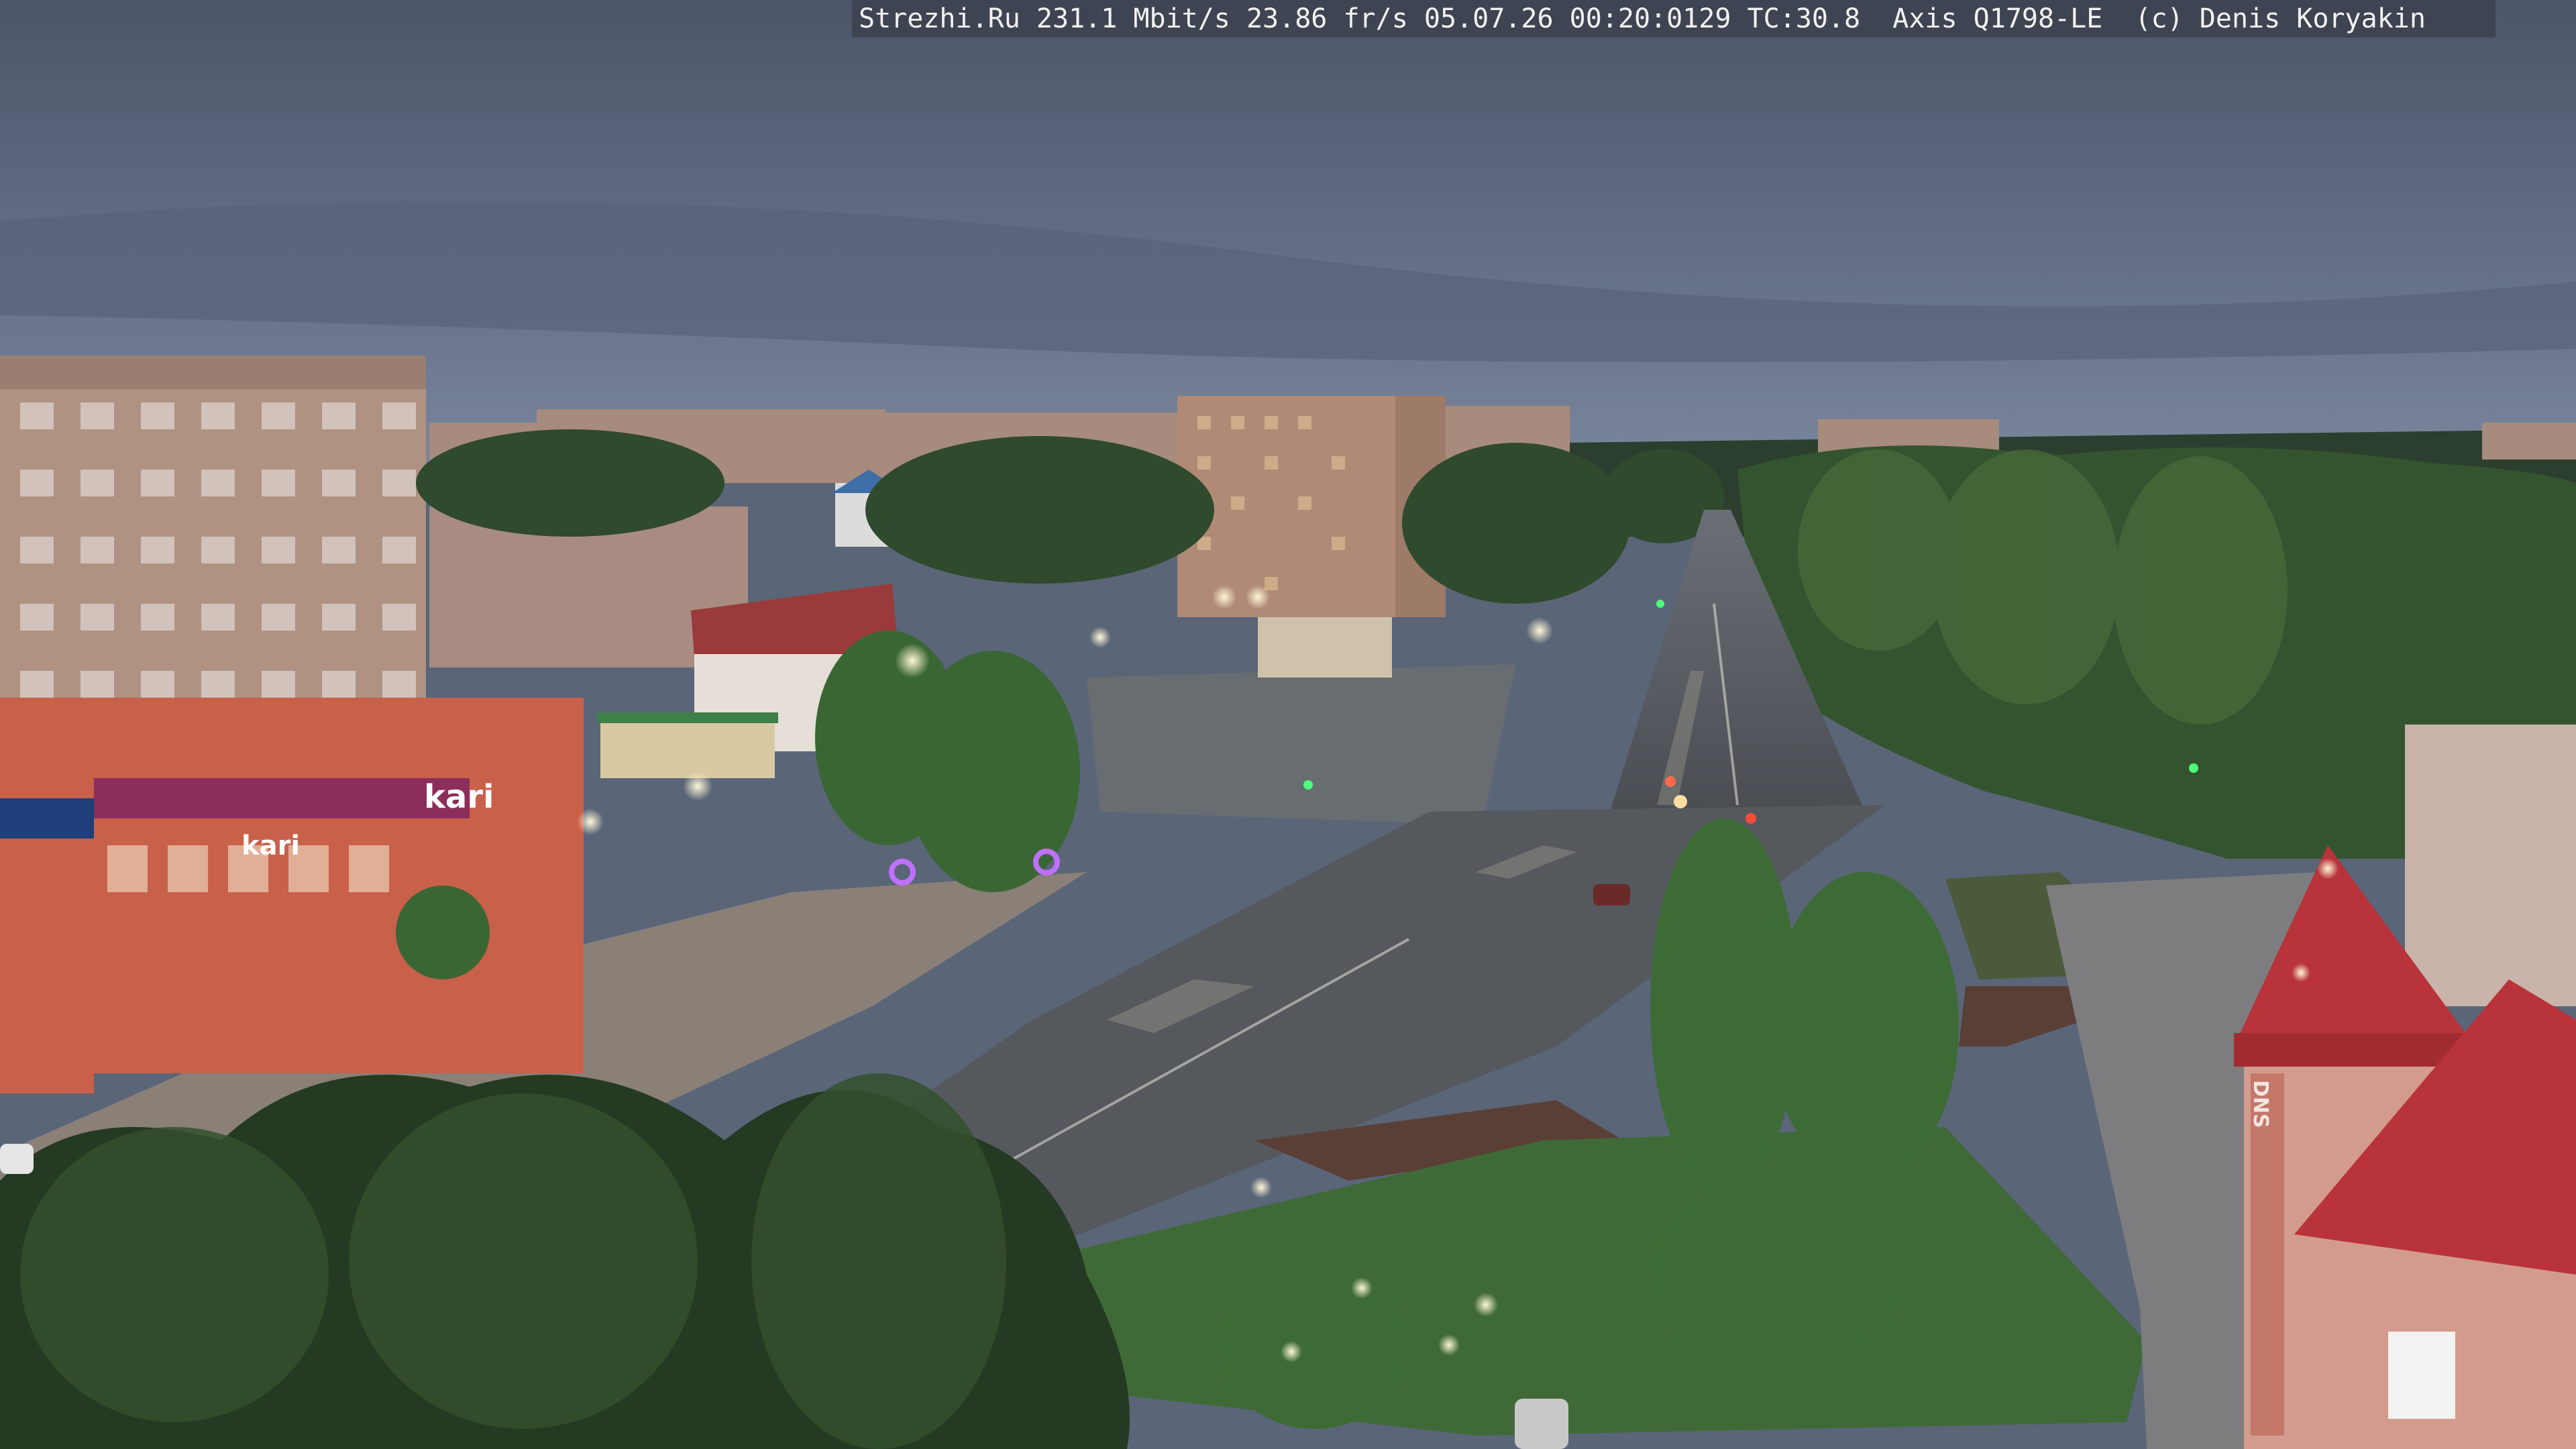 This screenshot has width=2576, height=1449. Describe the element at coordinates (687, 717) in the screenshot. I see `small-green-kiosk-roof` at that location.